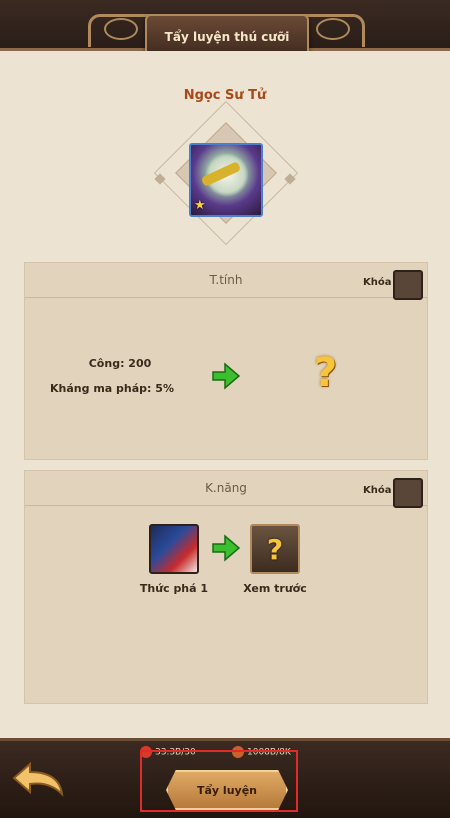 The height and width of the screenshot is (818, 450). What do you see at coordinates (275, 549) in the screenshot?
I see `skill-preview-icon: ?` at bounding box center [275, 549].